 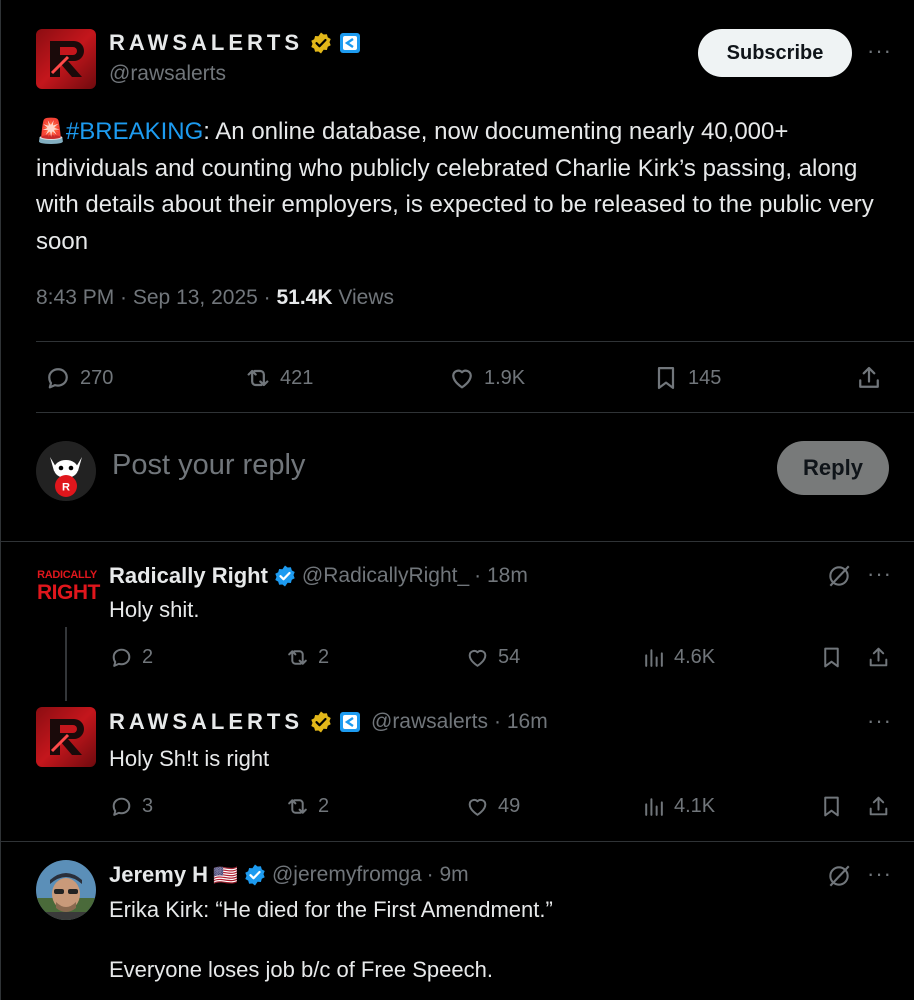 What do you see at coordinates (225, 875) in the screenshot?
I see `us-flag-icon: 🇺🇸` at bounding box center [225, 875].